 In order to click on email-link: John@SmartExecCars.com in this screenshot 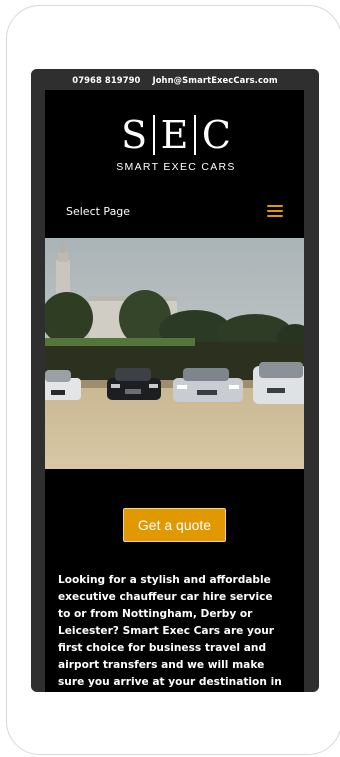, I will do `click(214, 80)`.